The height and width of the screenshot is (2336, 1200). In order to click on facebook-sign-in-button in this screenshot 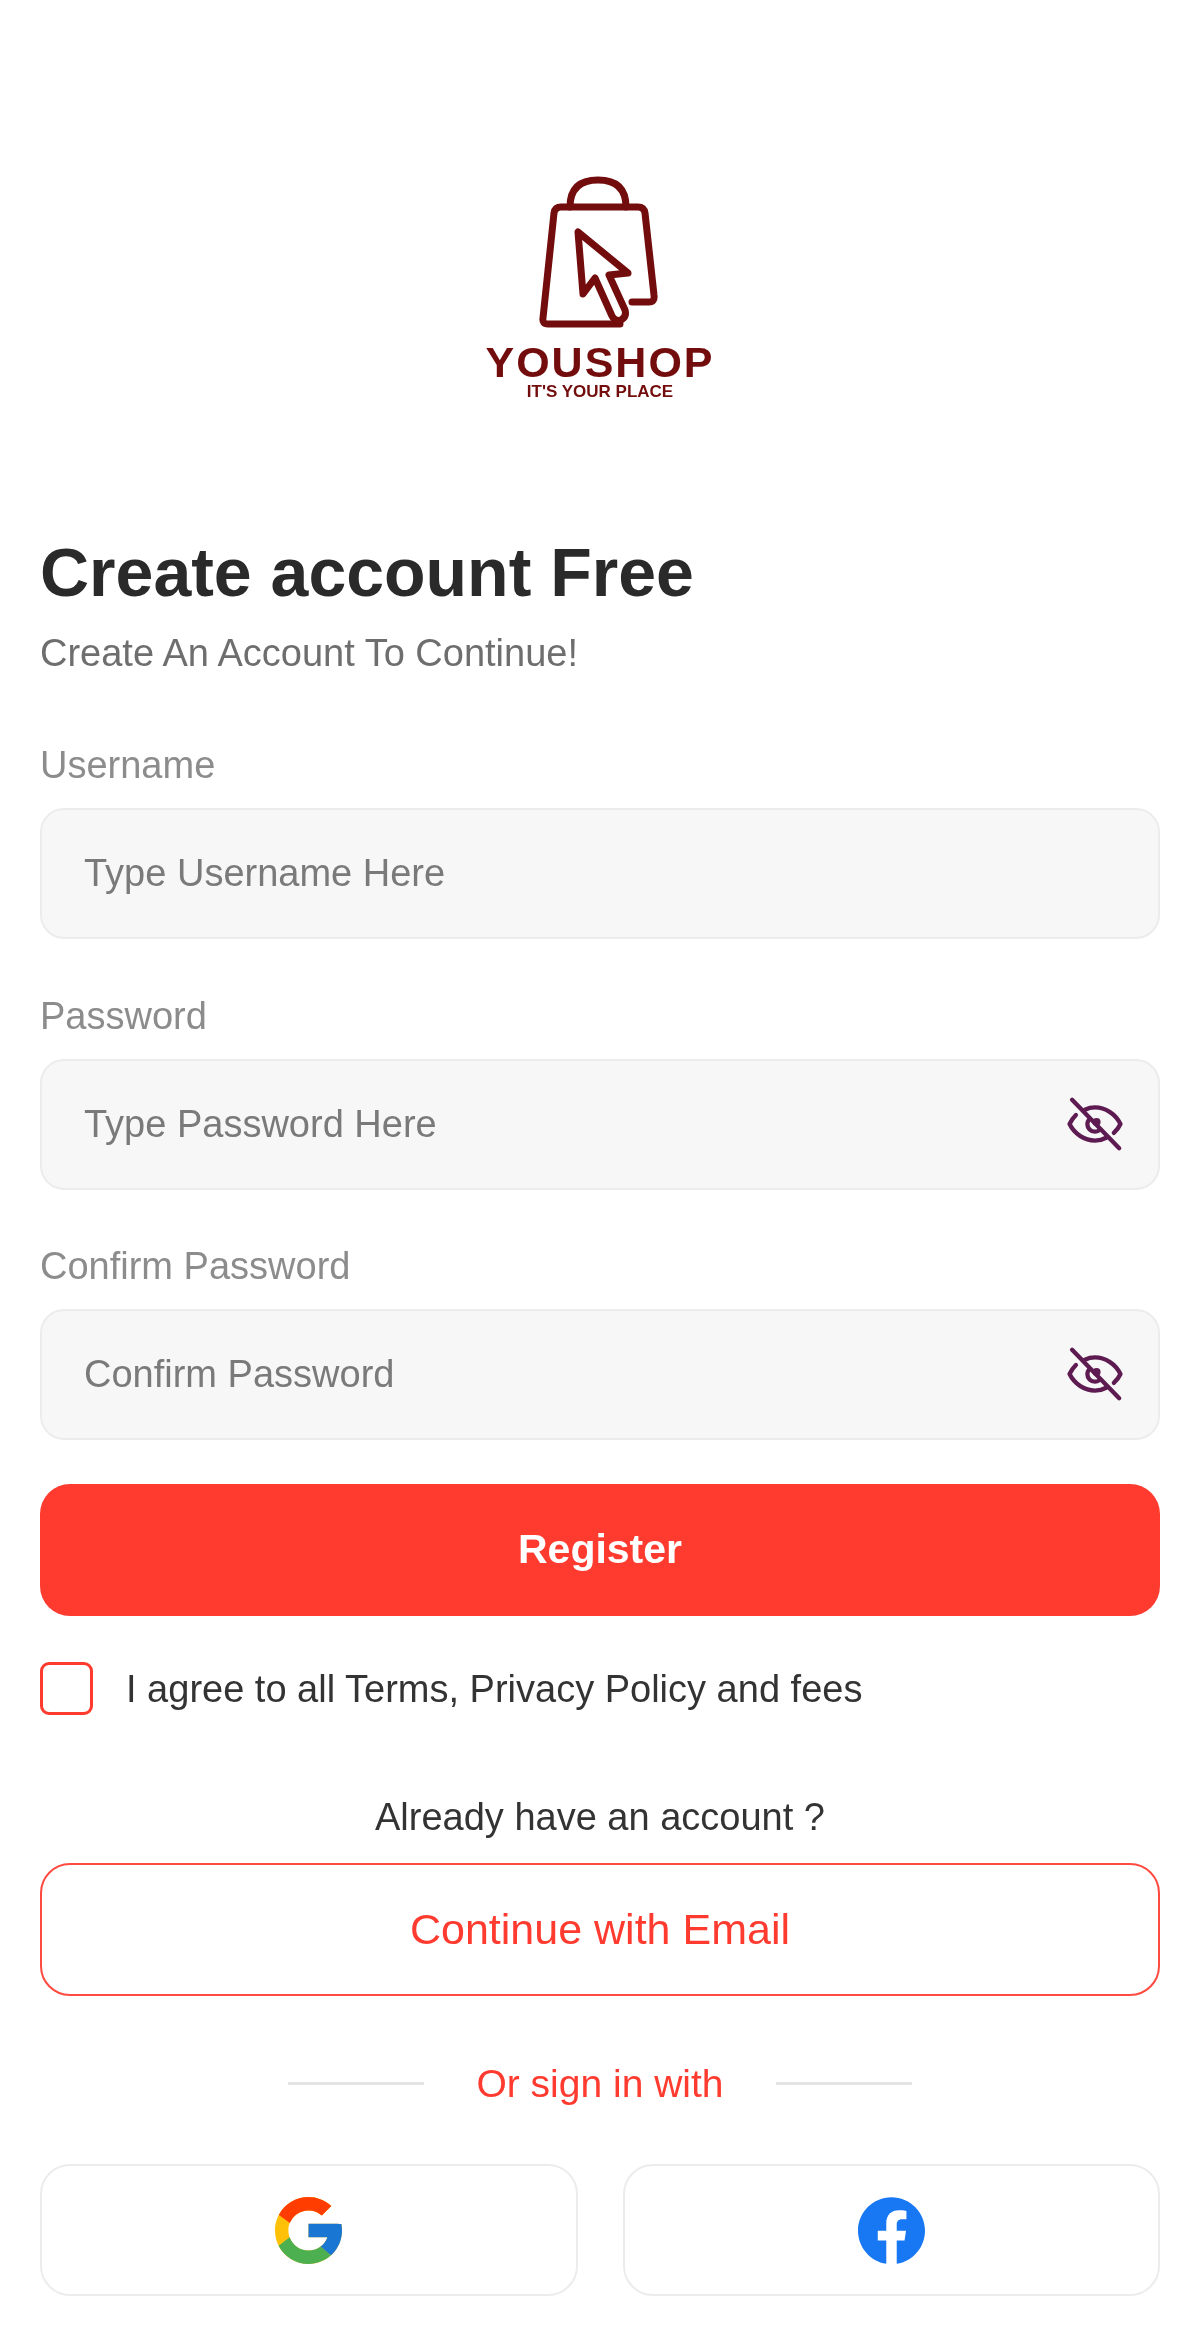, I will do `click(891, 2230)`.